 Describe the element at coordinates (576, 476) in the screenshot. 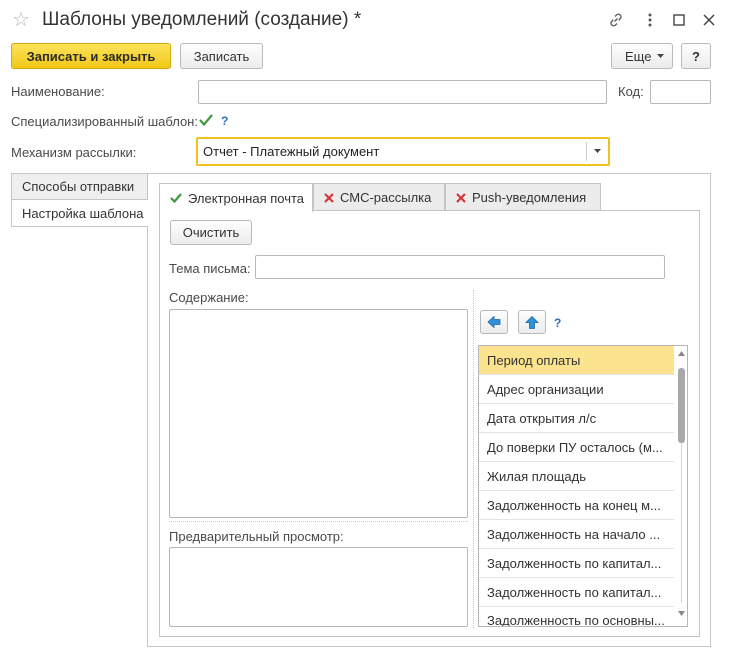

I see `list-item: Жилая площадь` at that location.